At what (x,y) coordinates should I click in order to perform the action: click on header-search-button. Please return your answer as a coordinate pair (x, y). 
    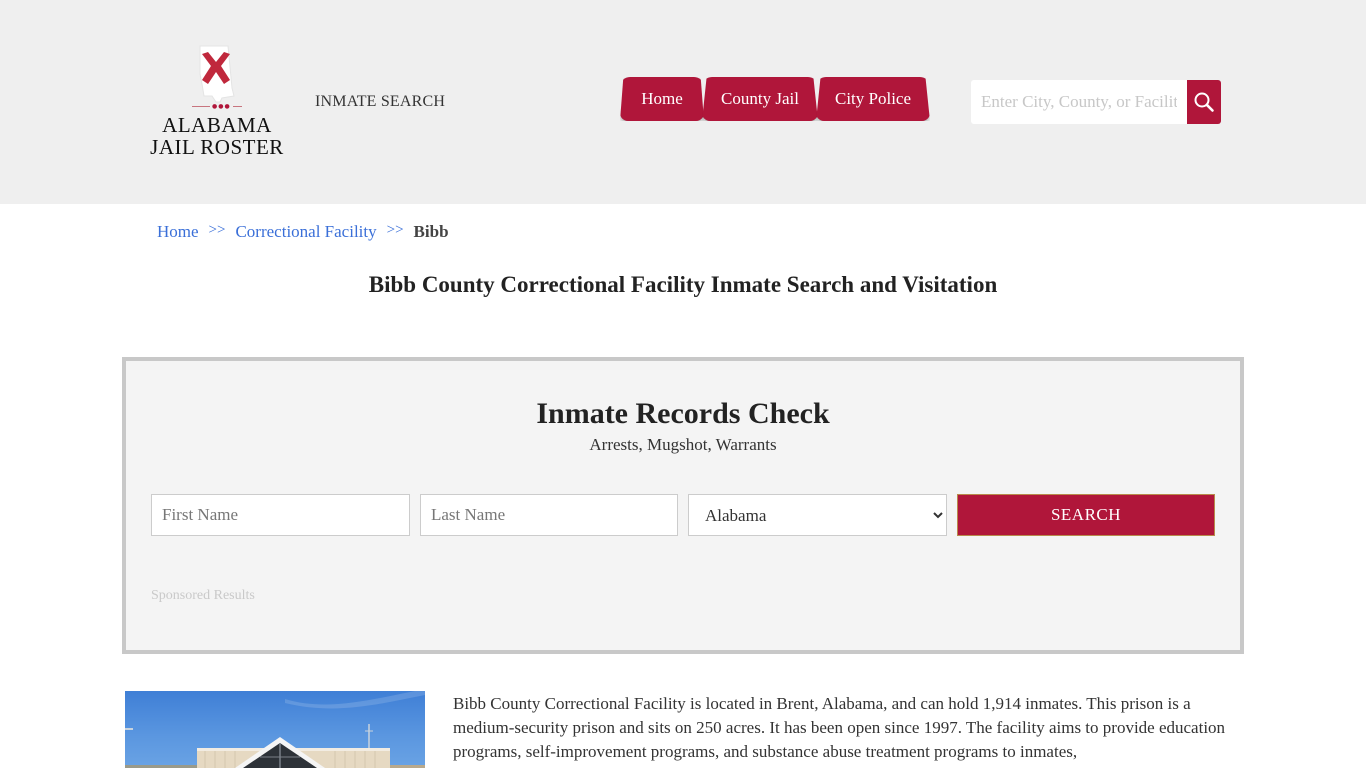
    Looking at the image, I should click on (1204, 102).